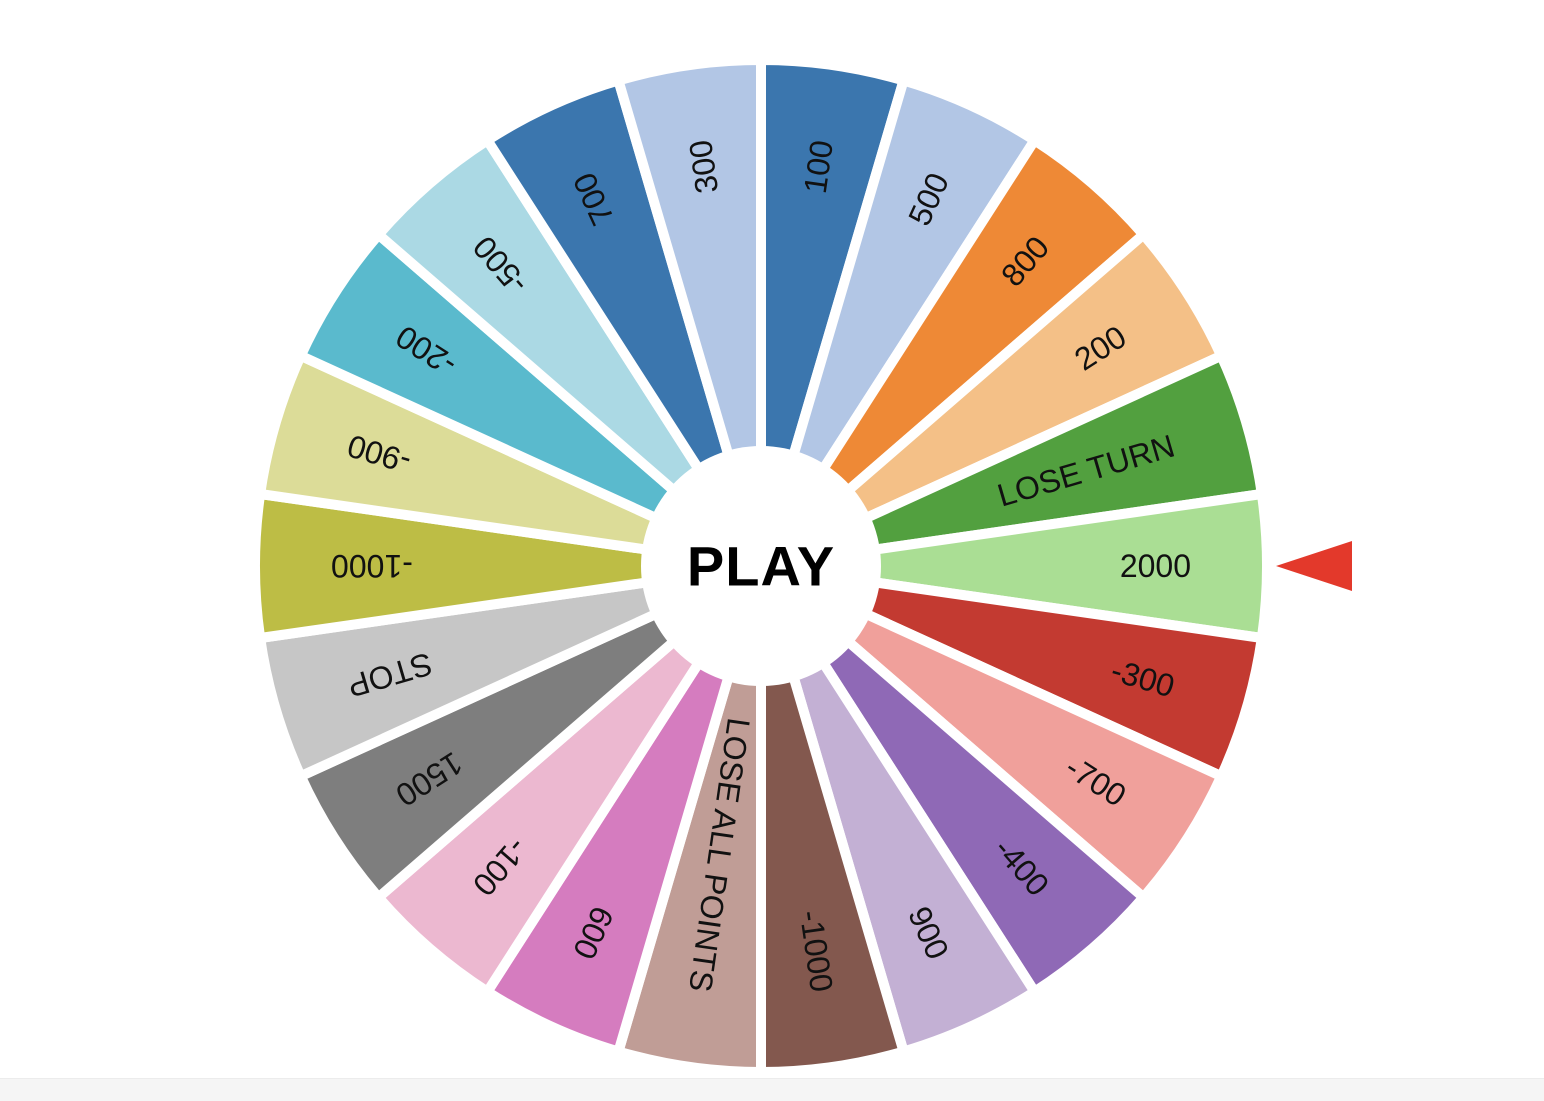 The image size is (1544, 1101). I want to click on play-button: PLAY, so click(761, 566).